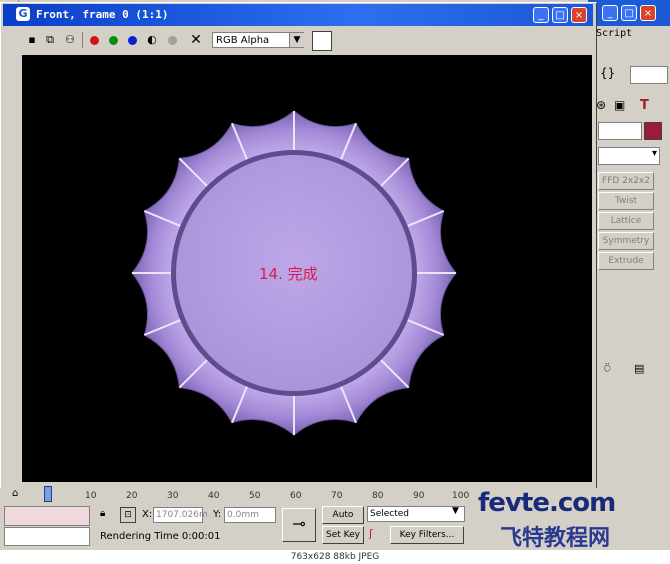 This screenshot has width=670, height=564. I want to click on tick-label: 80, so click(378, 496).